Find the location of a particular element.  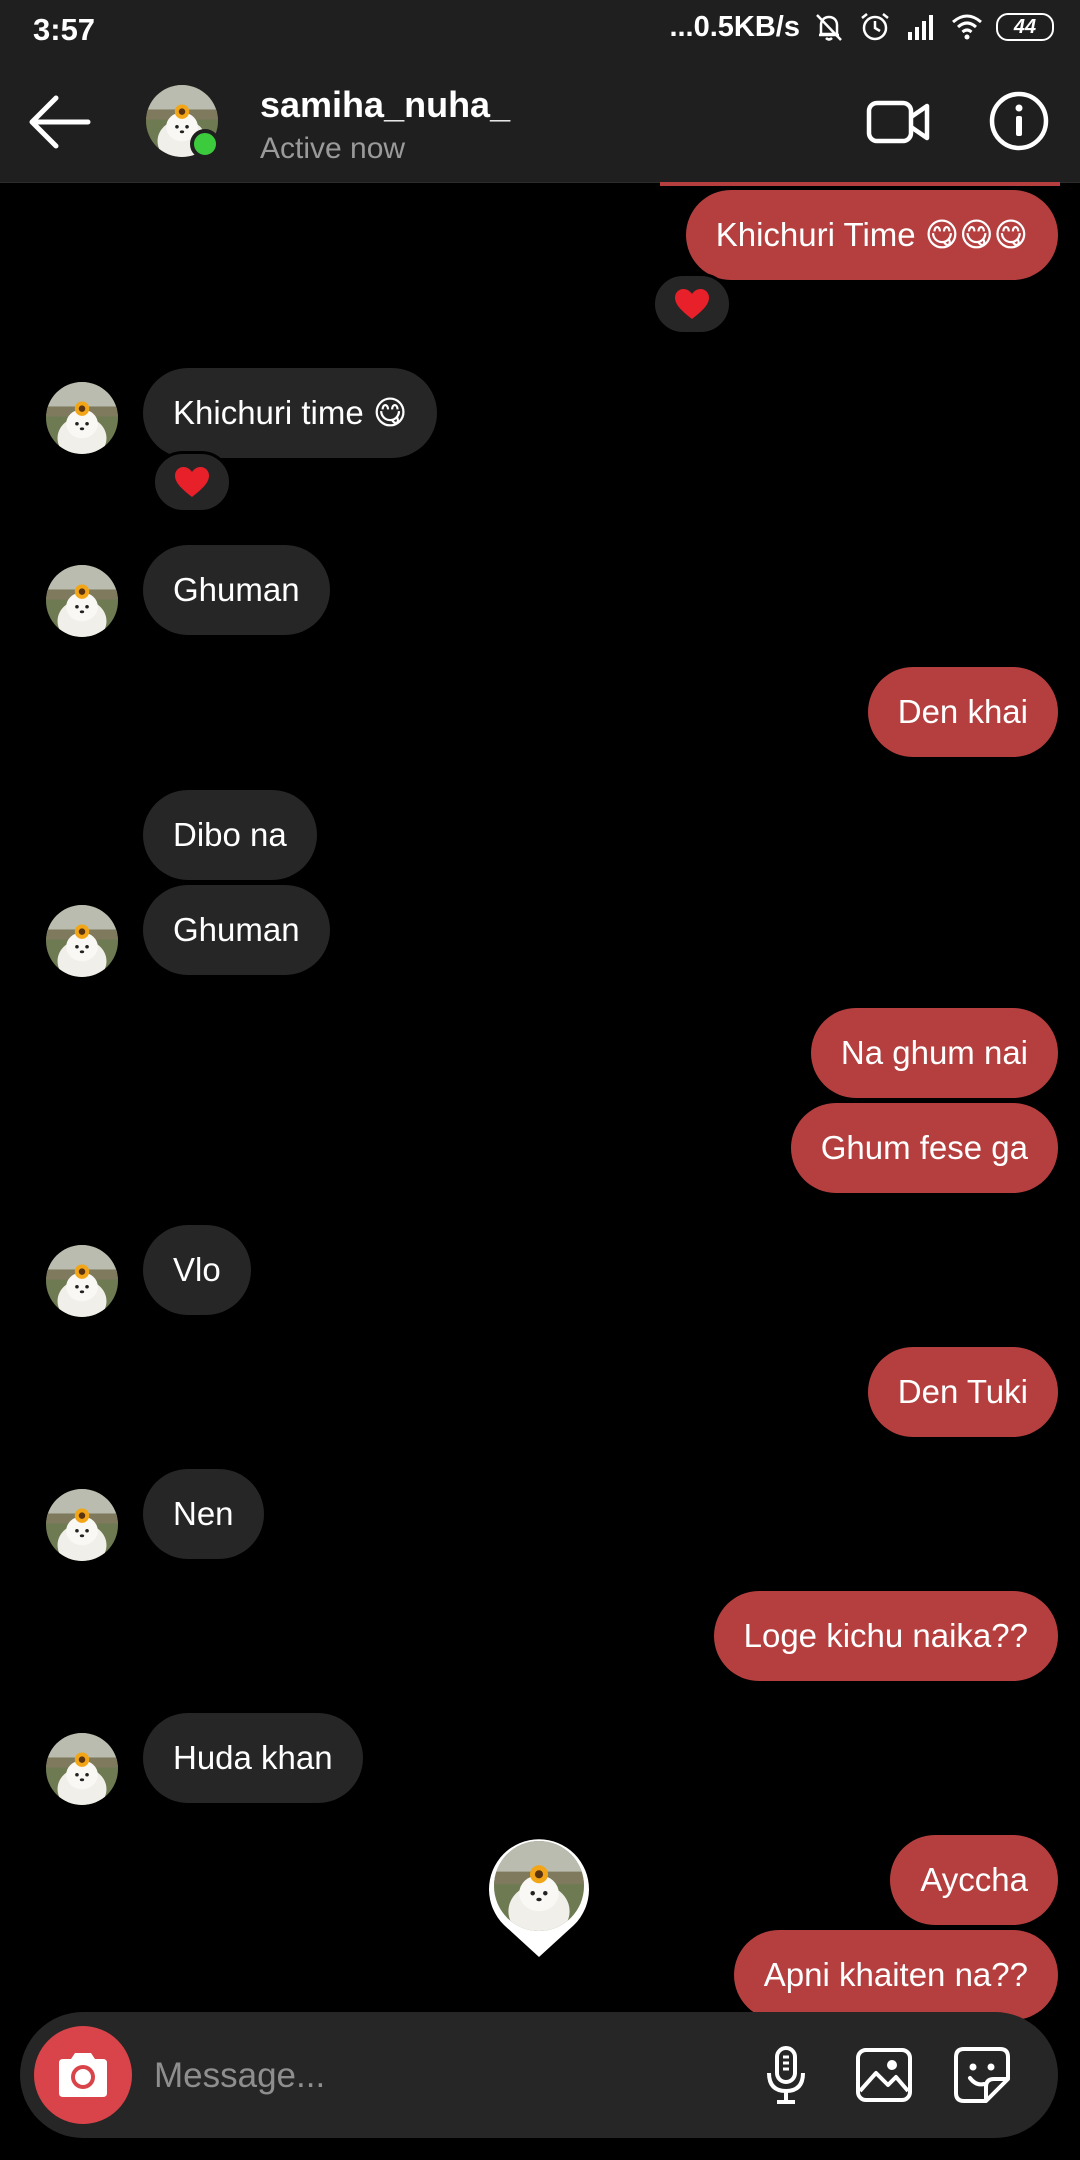

message-input is located at coordinates (434, 2076).